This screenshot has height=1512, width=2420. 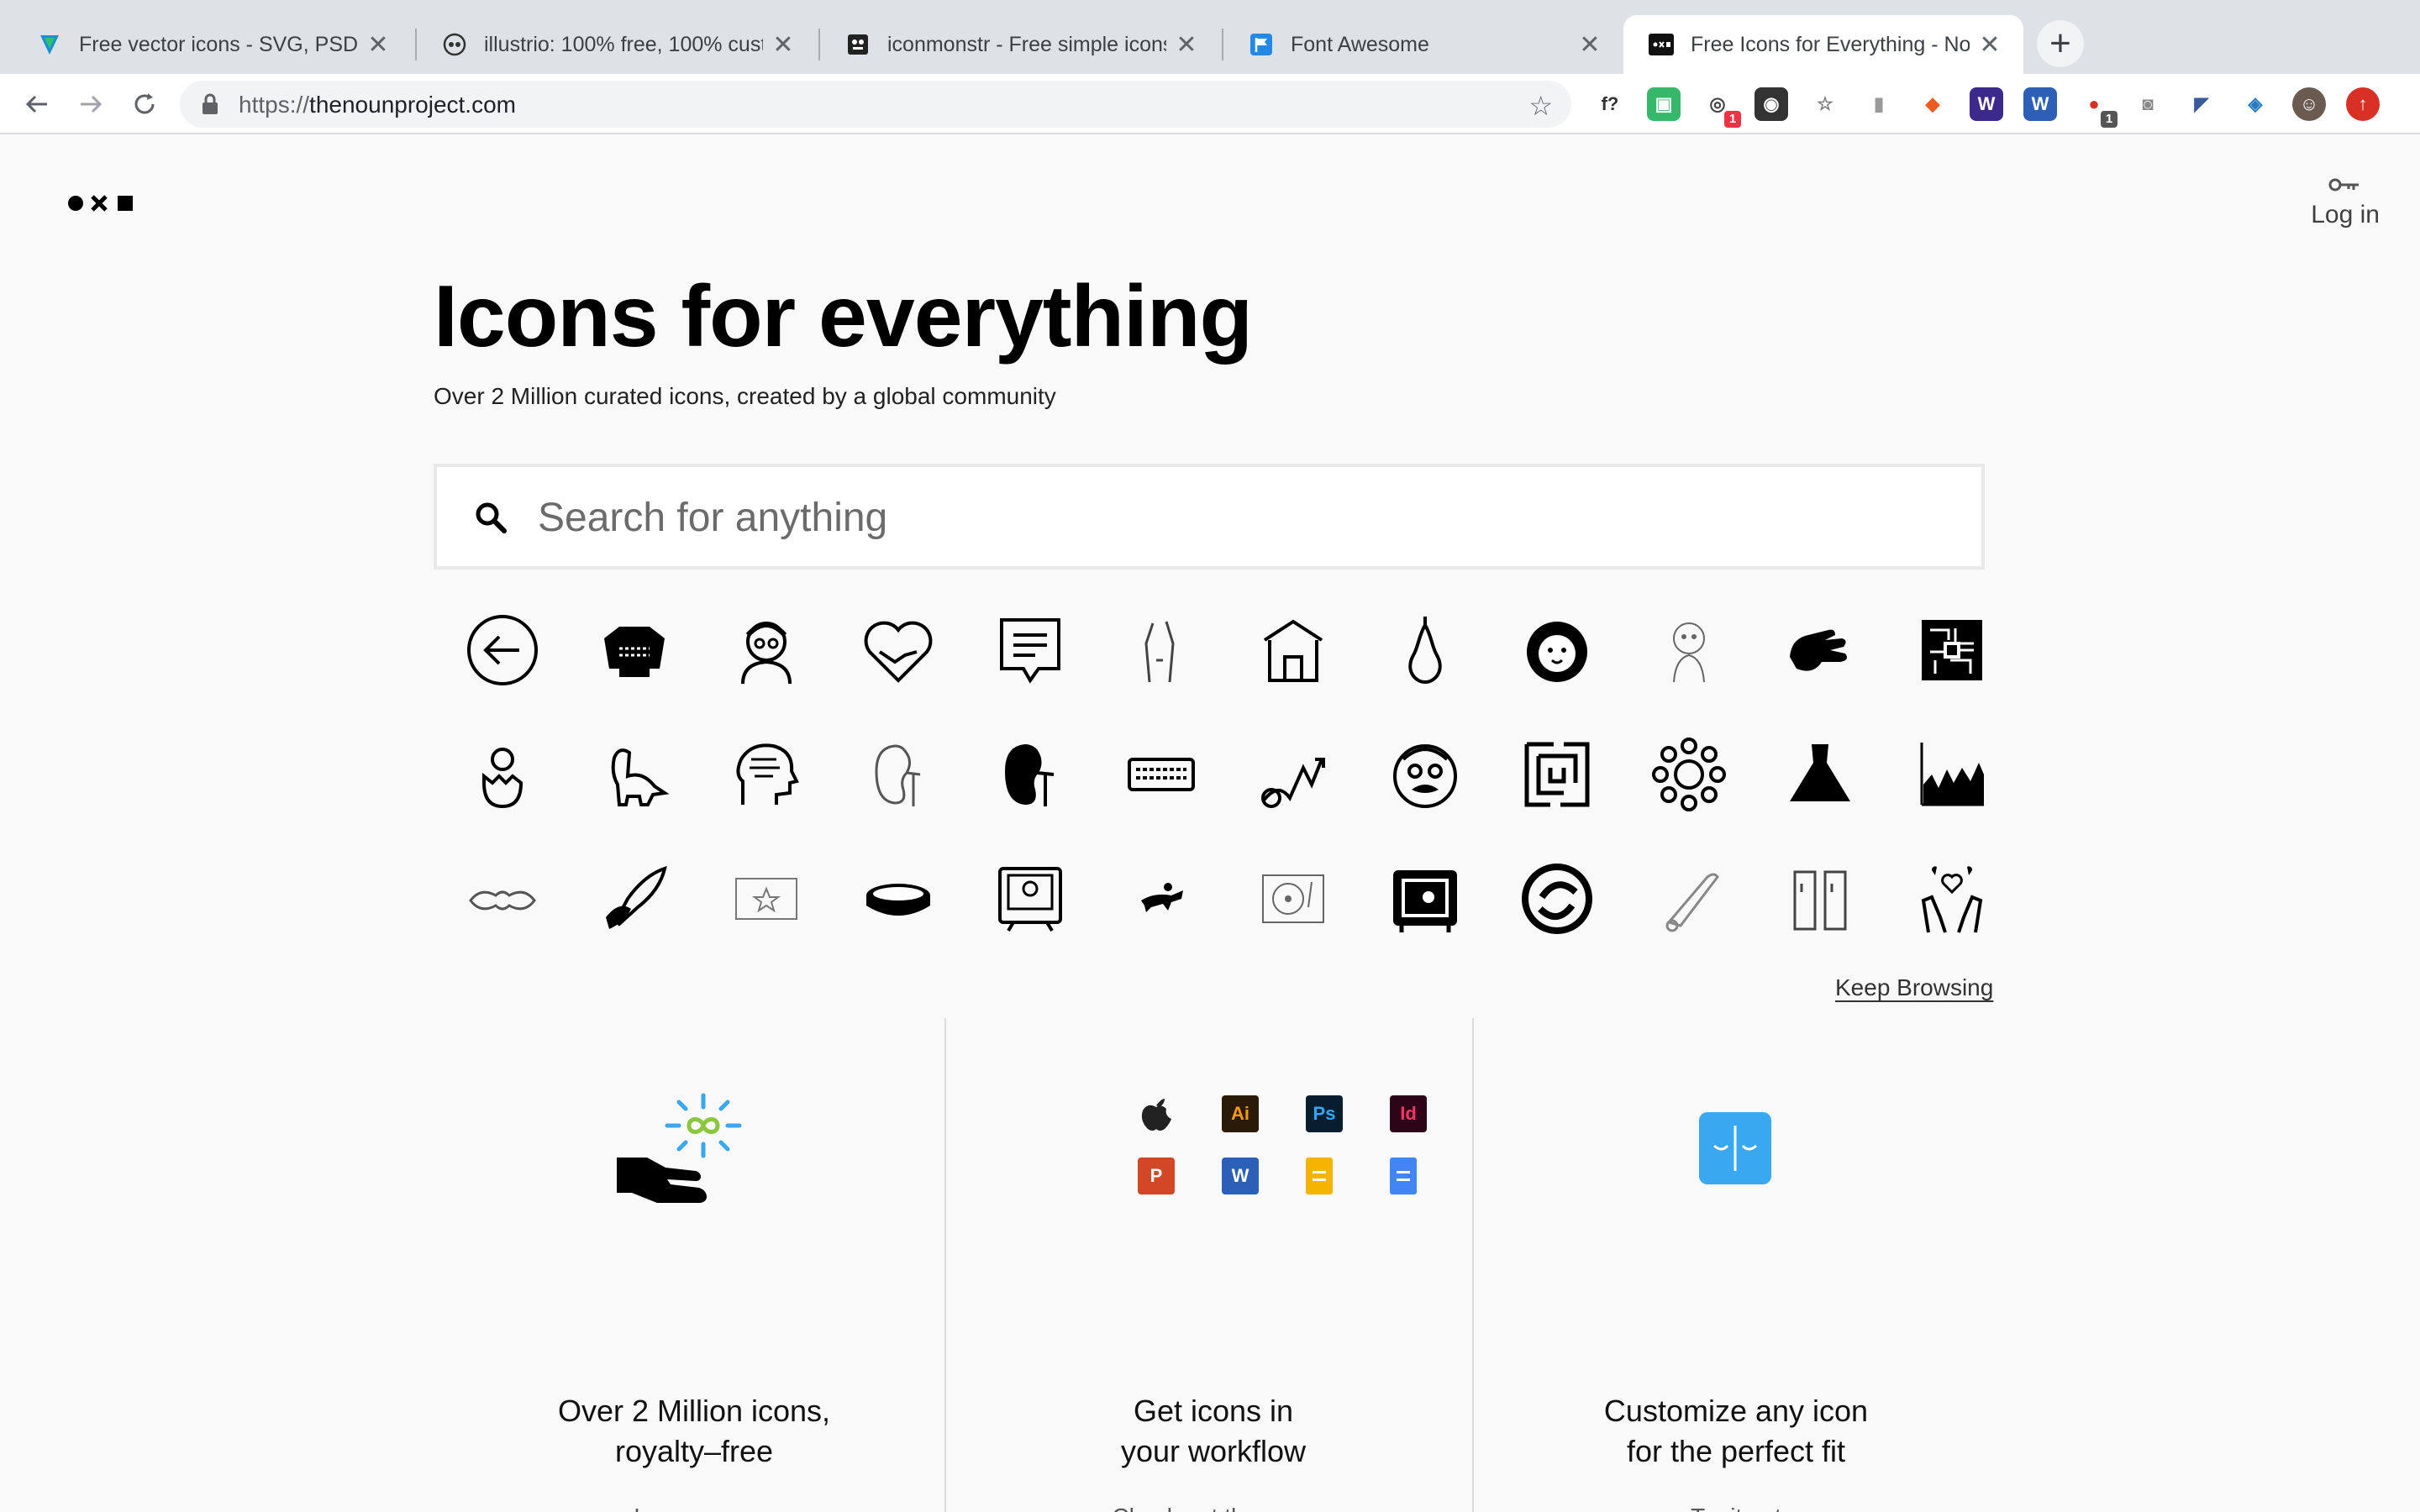 What do you see at coordinates (1404, 1176) in the screenshot?
I see `google-docs-icon` at bounding box center [1404, 1176].